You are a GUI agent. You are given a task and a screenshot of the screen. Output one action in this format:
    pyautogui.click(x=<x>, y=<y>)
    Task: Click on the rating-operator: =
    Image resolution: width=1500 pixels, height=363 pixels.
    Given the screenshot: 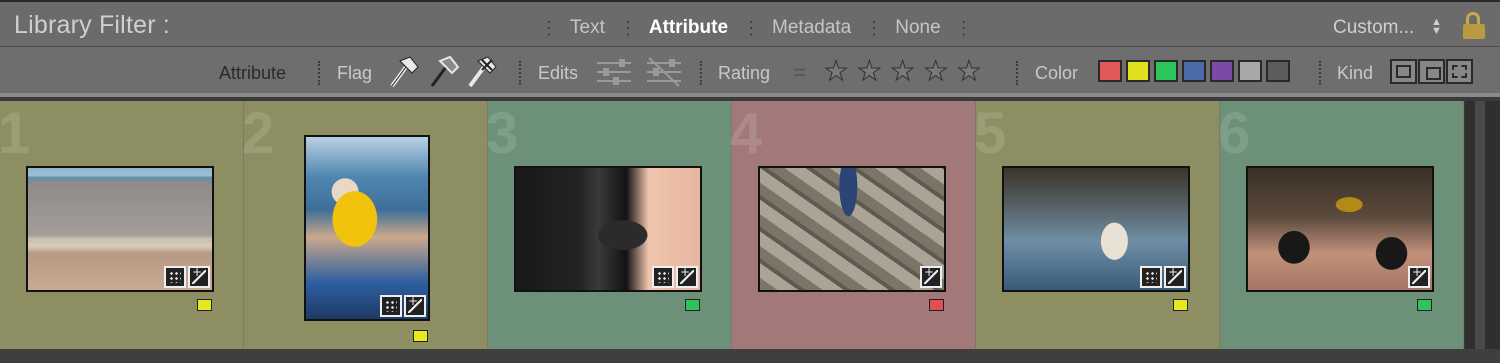 What is the action you would take?
    pyautogui.click(x=799, y=73)
    